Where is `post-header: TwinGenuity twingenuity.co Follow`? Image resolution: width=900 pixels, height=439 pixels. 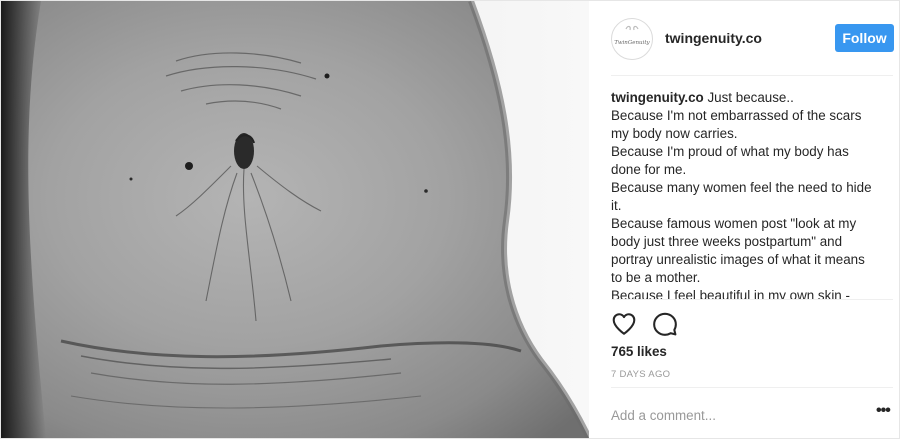 post-header: TwinGenuity twingenuity.co Follow is located at coordinates (744, 38).